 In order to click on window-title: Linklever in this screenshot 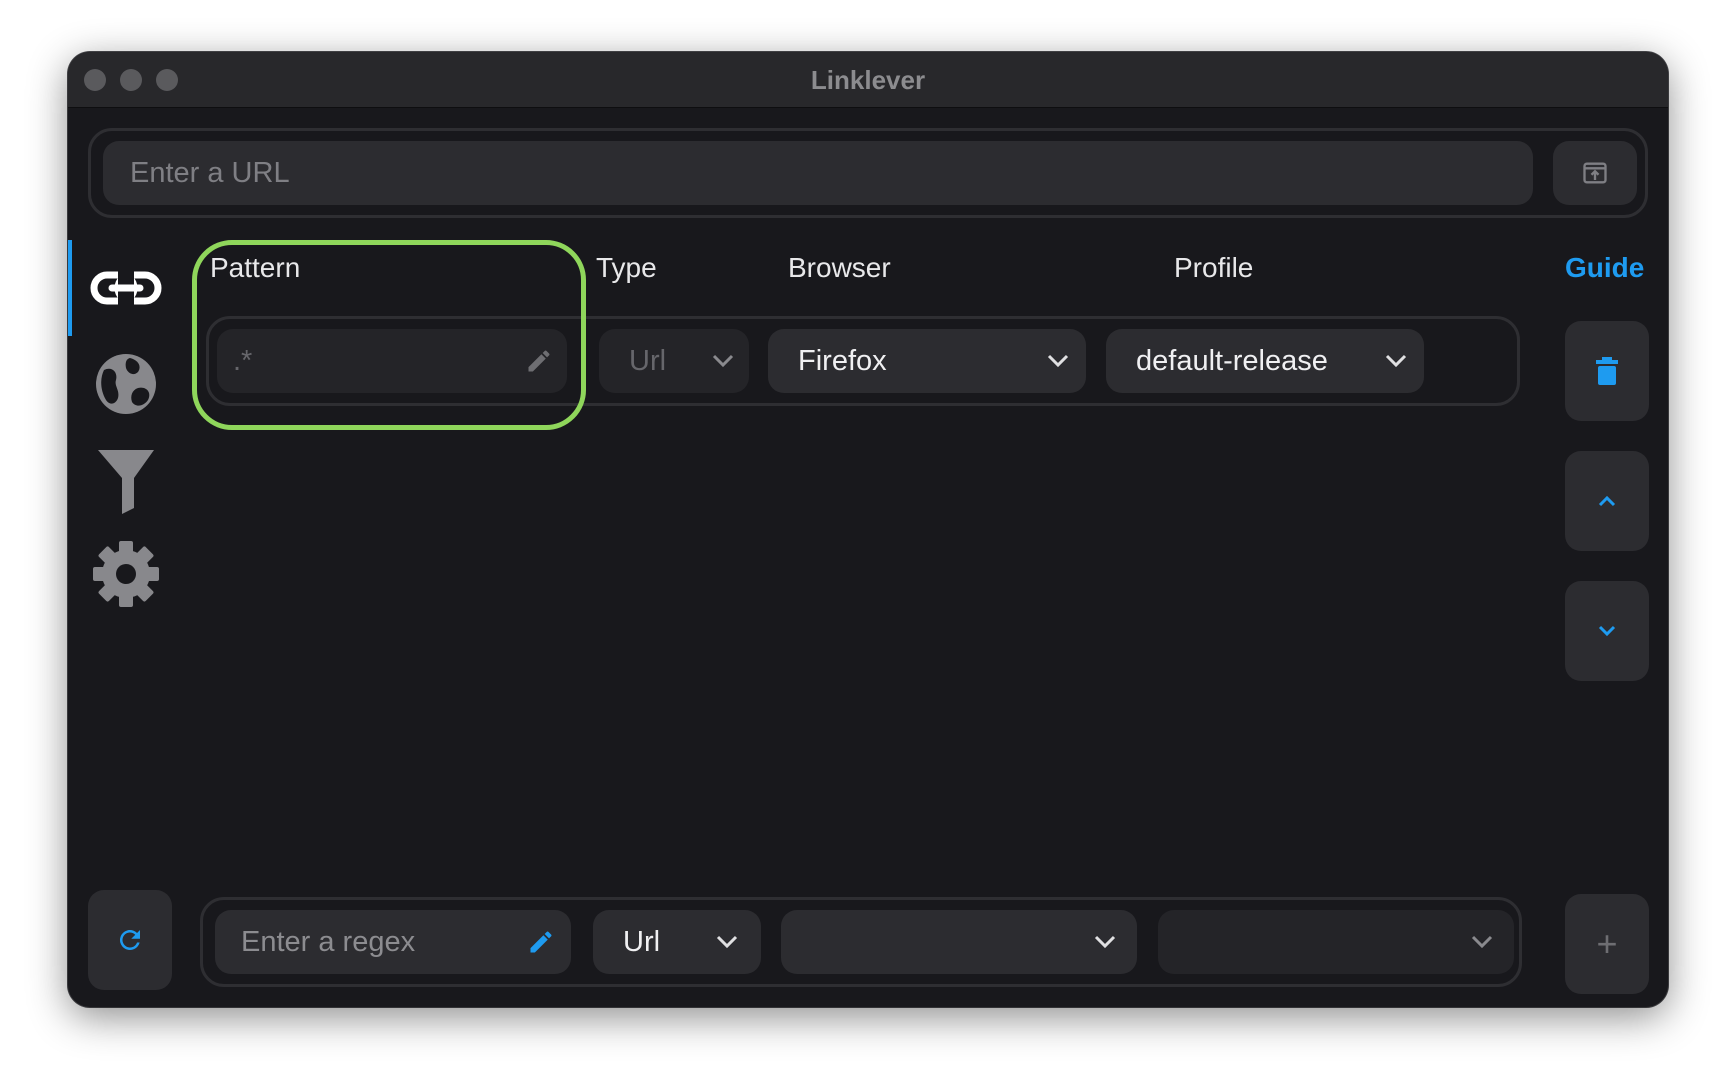, I will do `click(868, 80)`.